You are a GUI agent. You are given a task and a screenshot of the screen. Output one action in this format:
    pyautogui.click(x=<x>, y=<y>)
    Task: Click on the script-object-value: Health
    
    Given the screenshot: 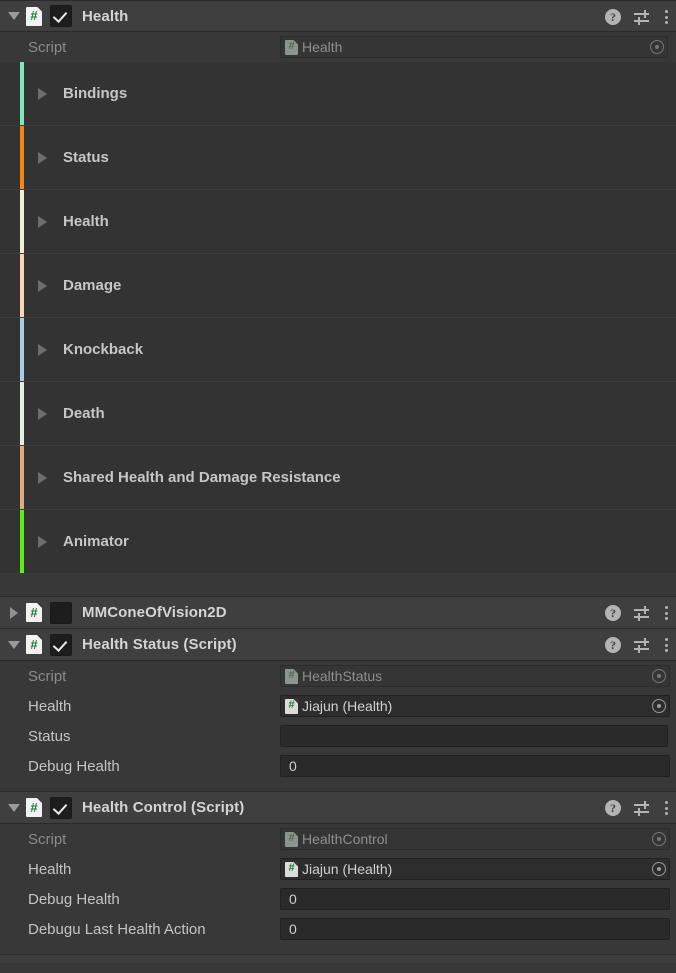 What is the action you would take?
    pyautogui.click(x=322, y=47)
    